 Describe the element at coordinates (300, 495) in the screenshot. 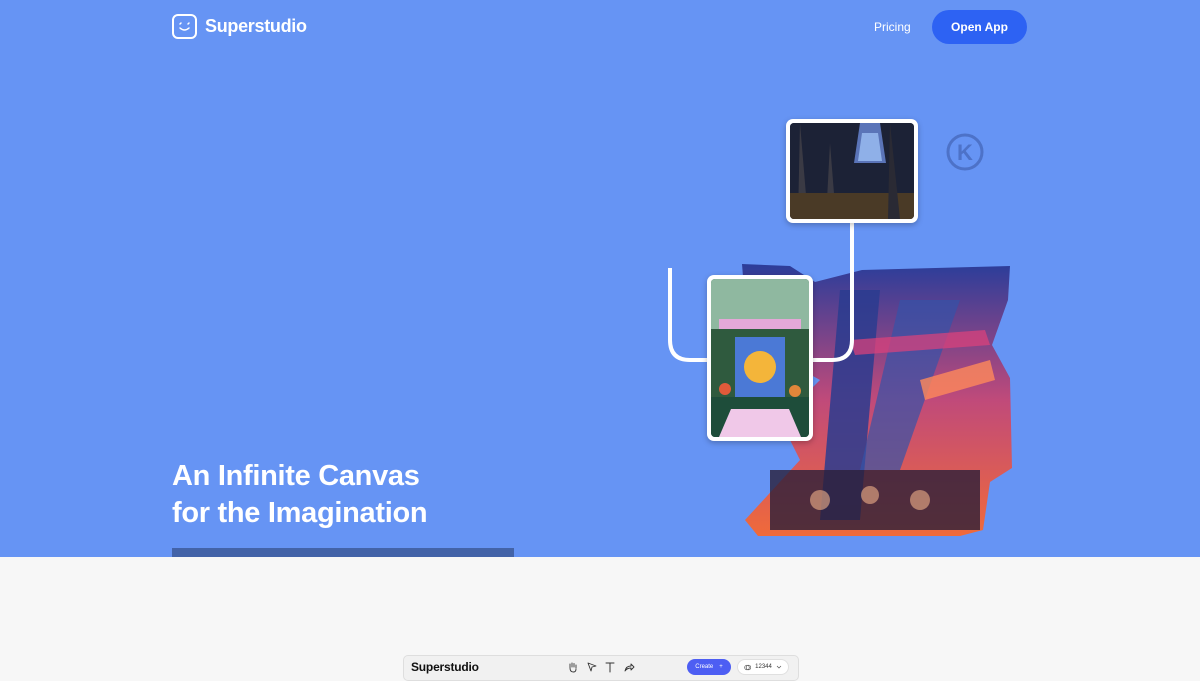

I see `hero-headline: An Infinite Canvas for the Imagination` at that location.